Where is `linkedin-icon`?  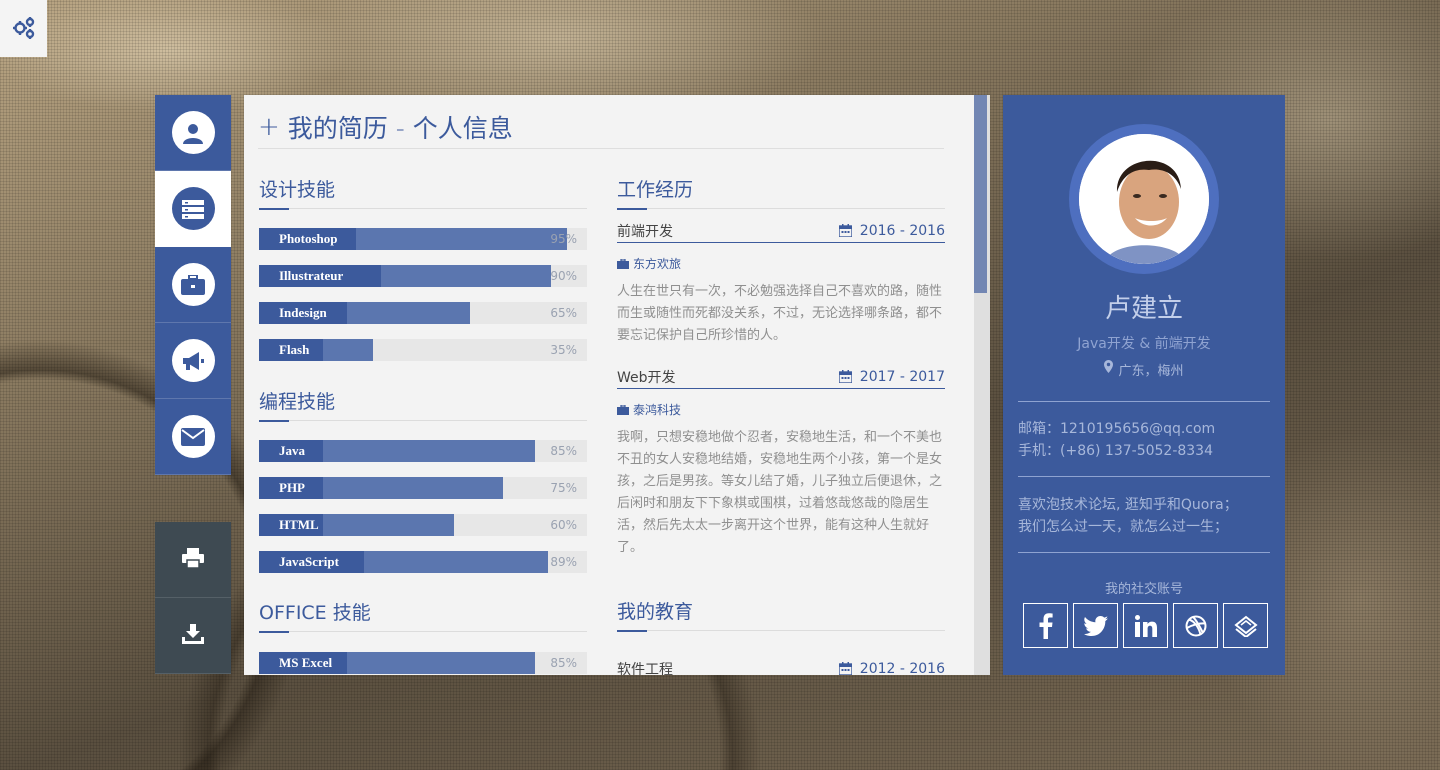 linkedin-icon is located at coordinates (1145, 625).